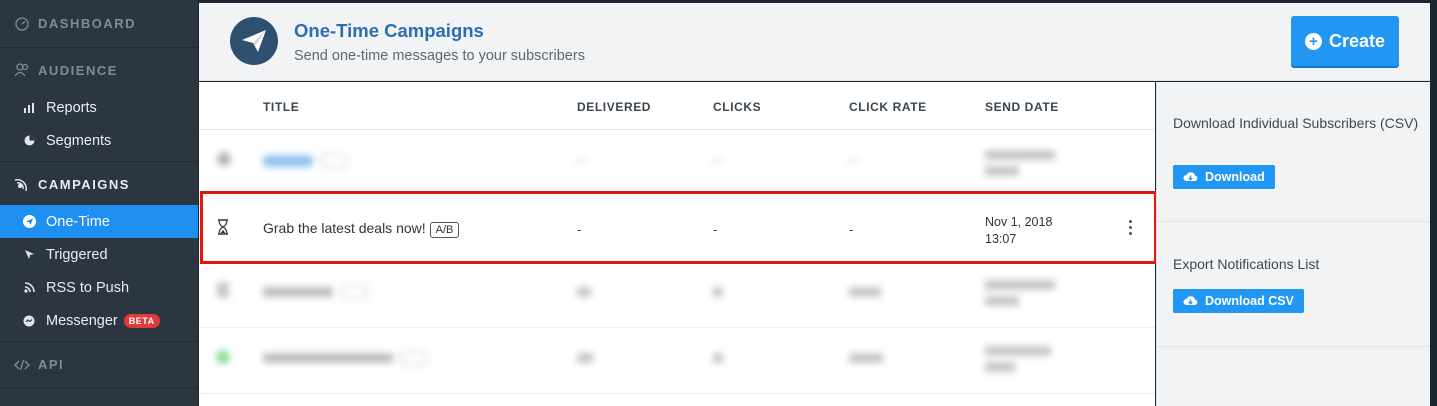 The height and width of the screenshot is (406, 1437). I want to click on bar-chart-icon, so click(29, 107).